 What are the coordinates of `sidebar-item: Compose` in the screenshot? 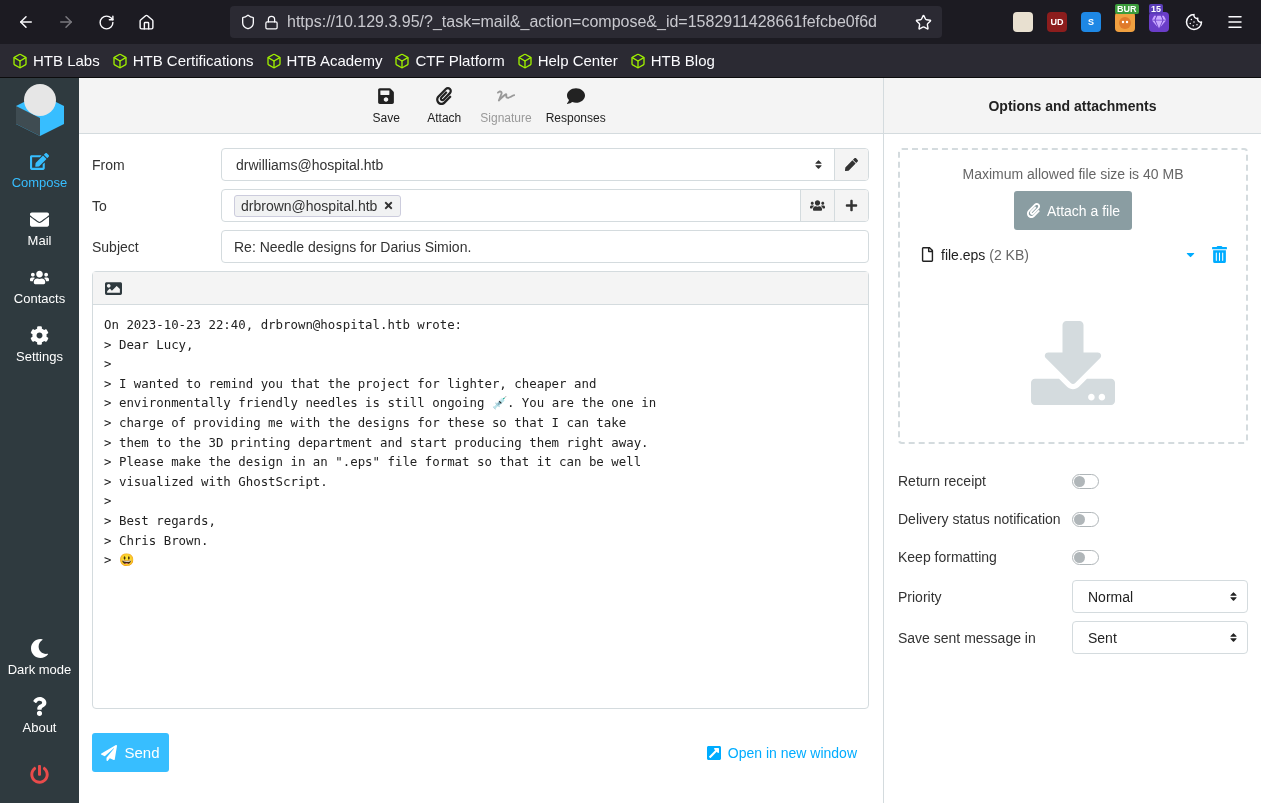 It's located at (39, 171).